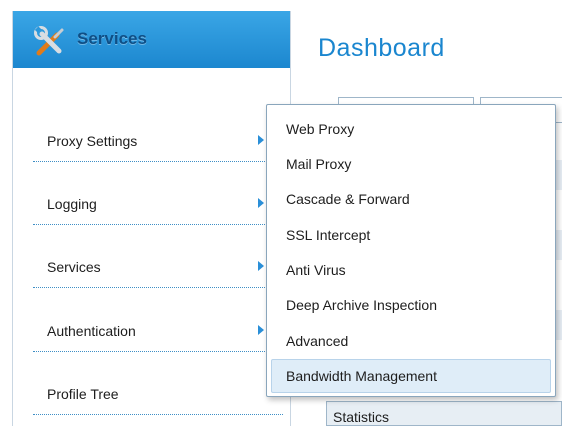  I want to click on sidebar-title: Services, so click(112, 38).